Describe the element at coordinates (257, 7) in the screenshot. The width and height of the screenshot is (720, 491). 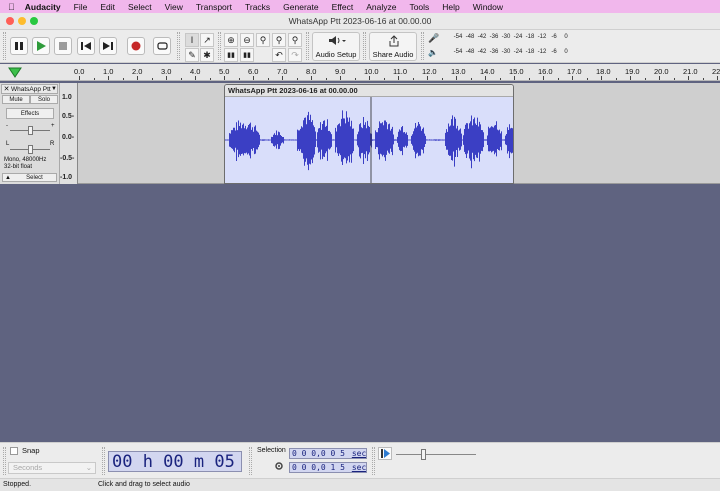
I see `menu-tracks: Tracks` at that location.